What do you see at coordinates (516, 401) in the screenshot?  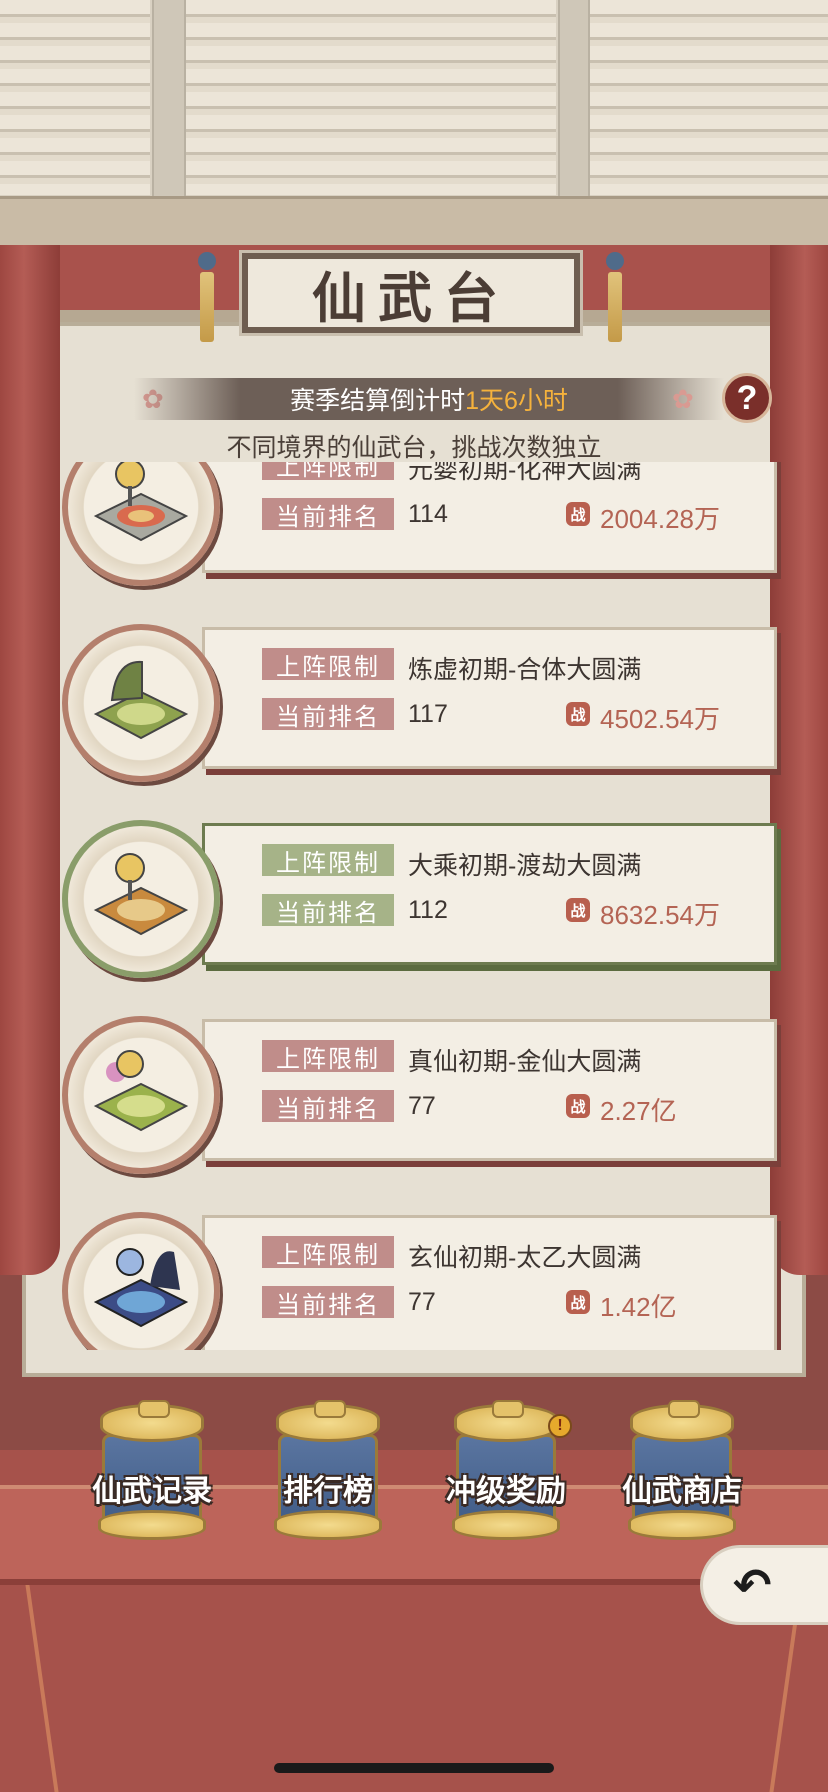 I see `countdown-time: 1天6小时` at bounding box center [516, 401].